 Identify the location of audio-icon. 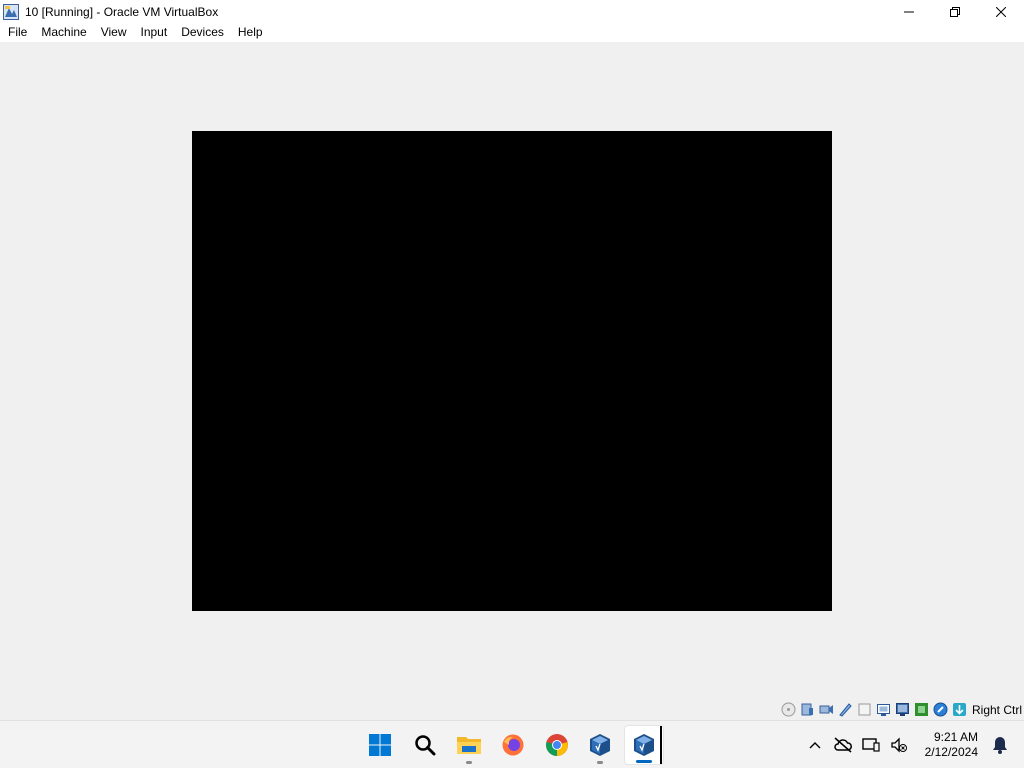
(826, 709).